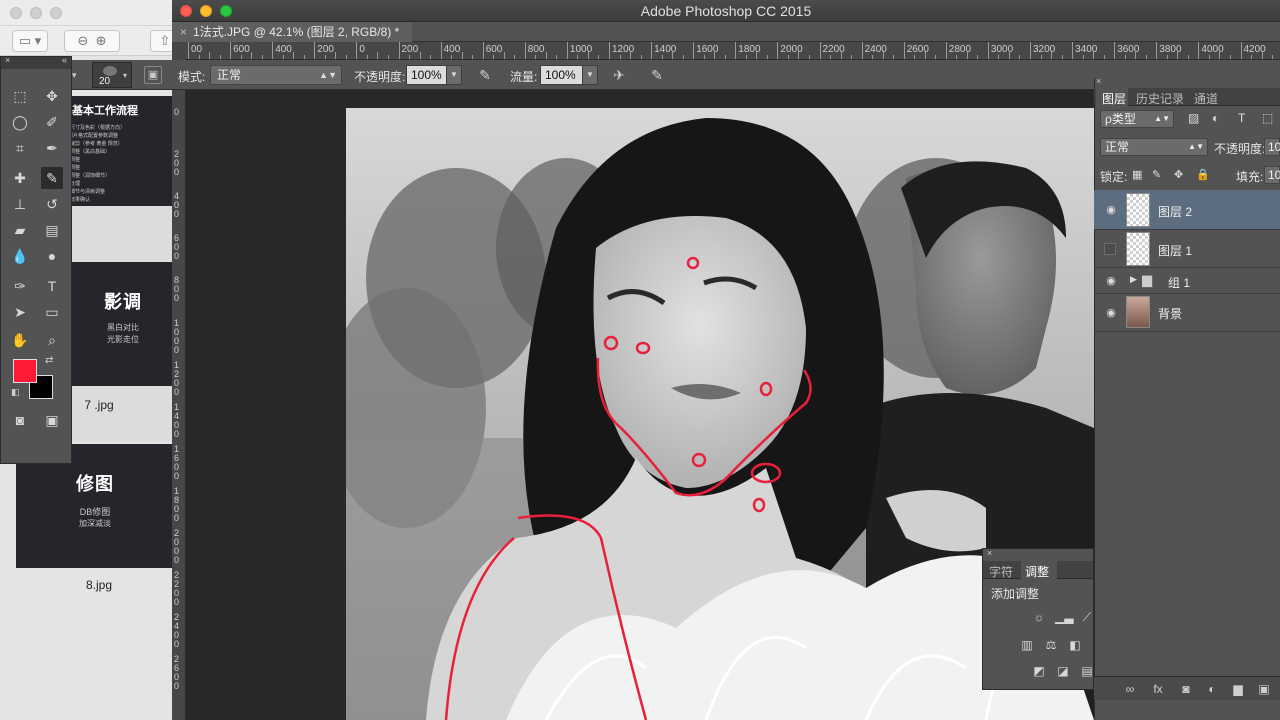 The image size is (1280, 720). I want to click on tools-panel-header: × «, so click(36, 62).